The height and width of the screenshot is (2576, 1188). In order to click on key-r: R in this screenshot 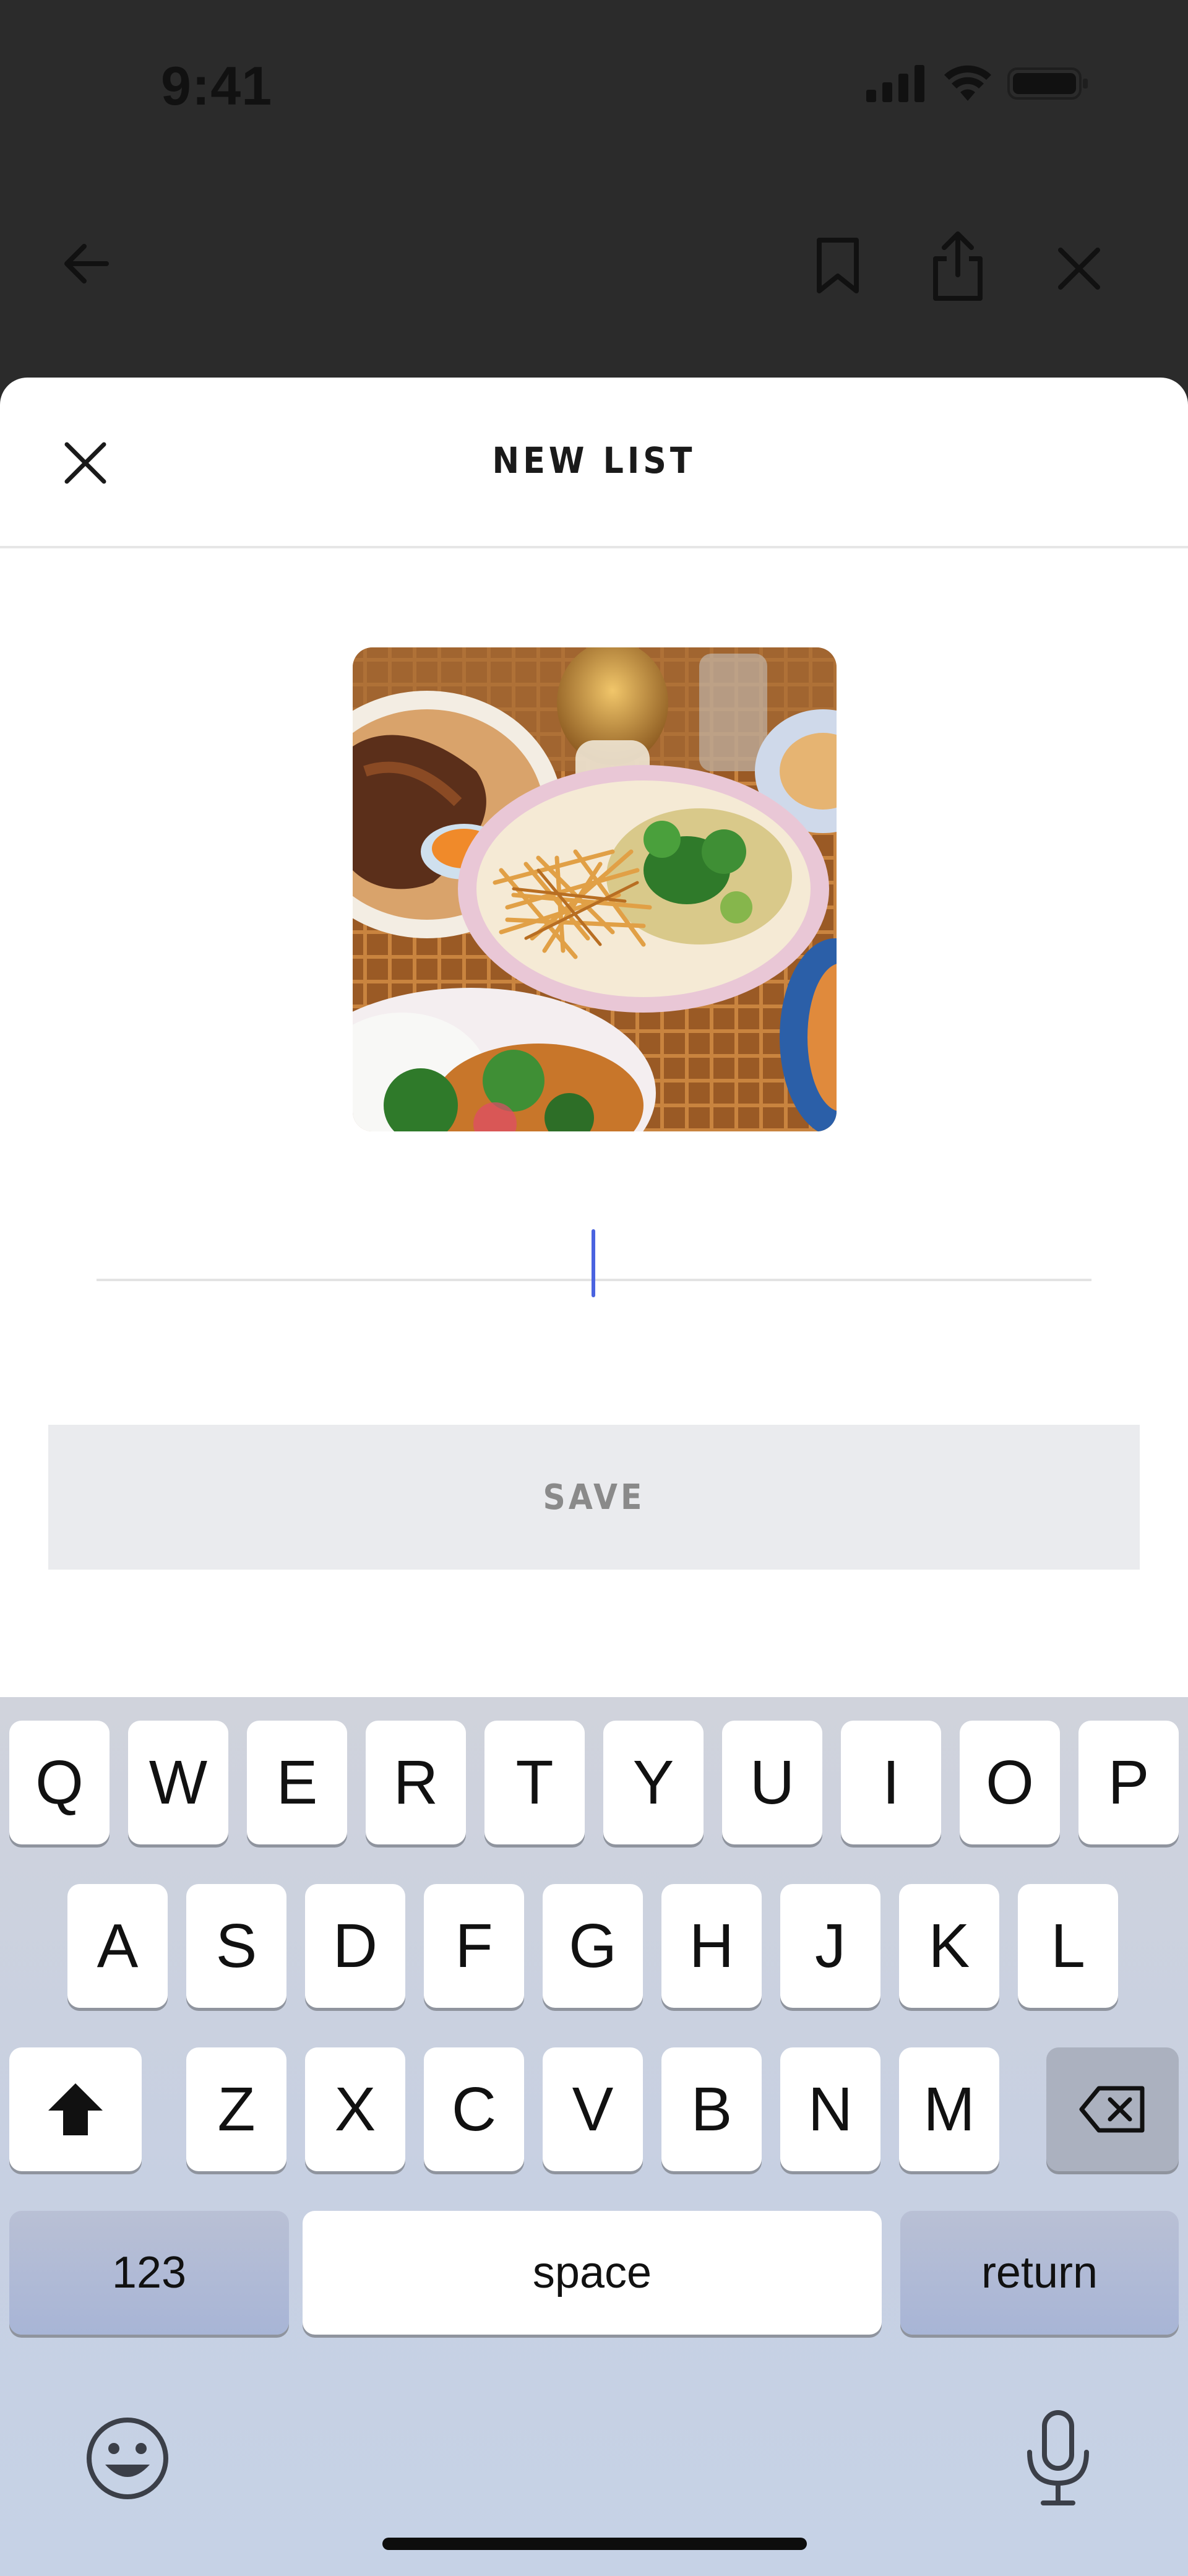, I will do `click(416, 1782)`.